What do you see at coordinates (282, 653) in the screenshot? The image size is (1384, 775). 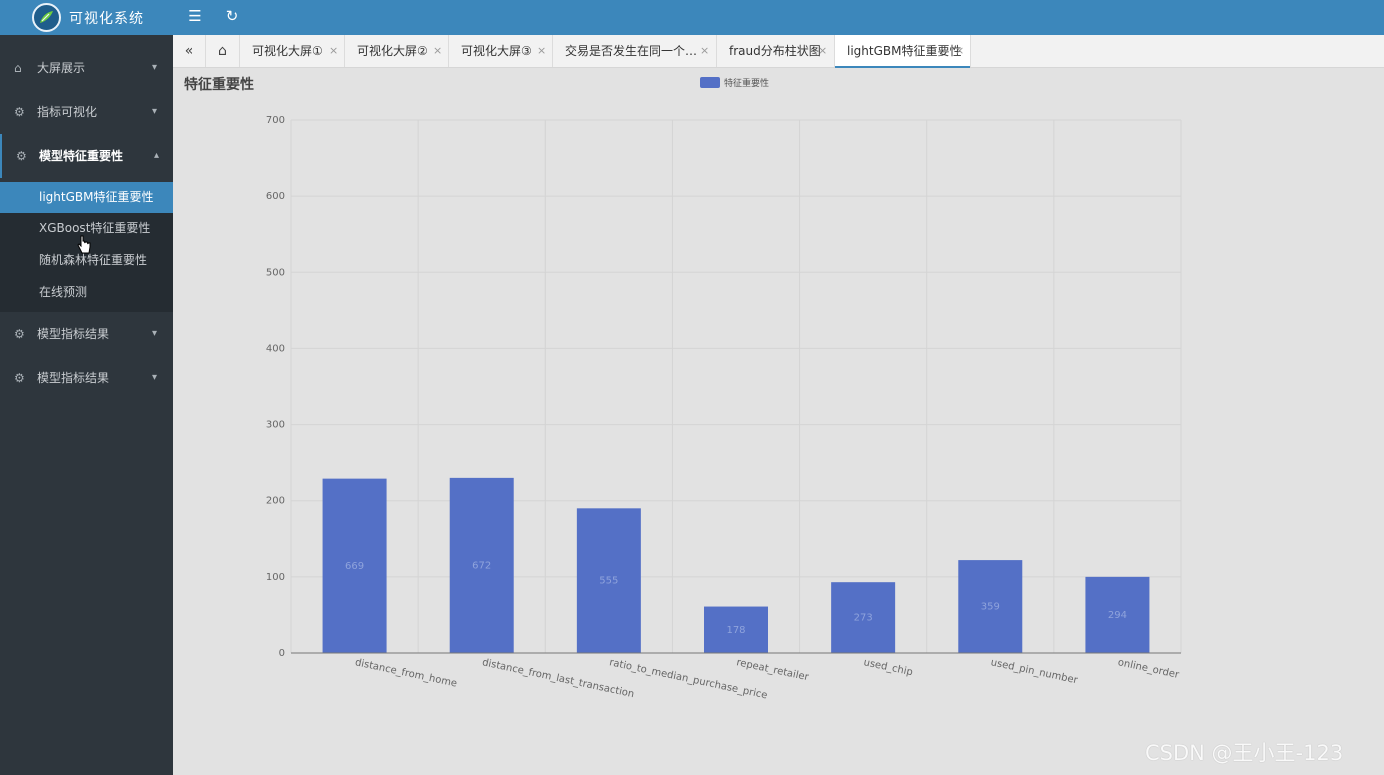 I see `y-tick-label: 0` at bounding box center [282, 653].